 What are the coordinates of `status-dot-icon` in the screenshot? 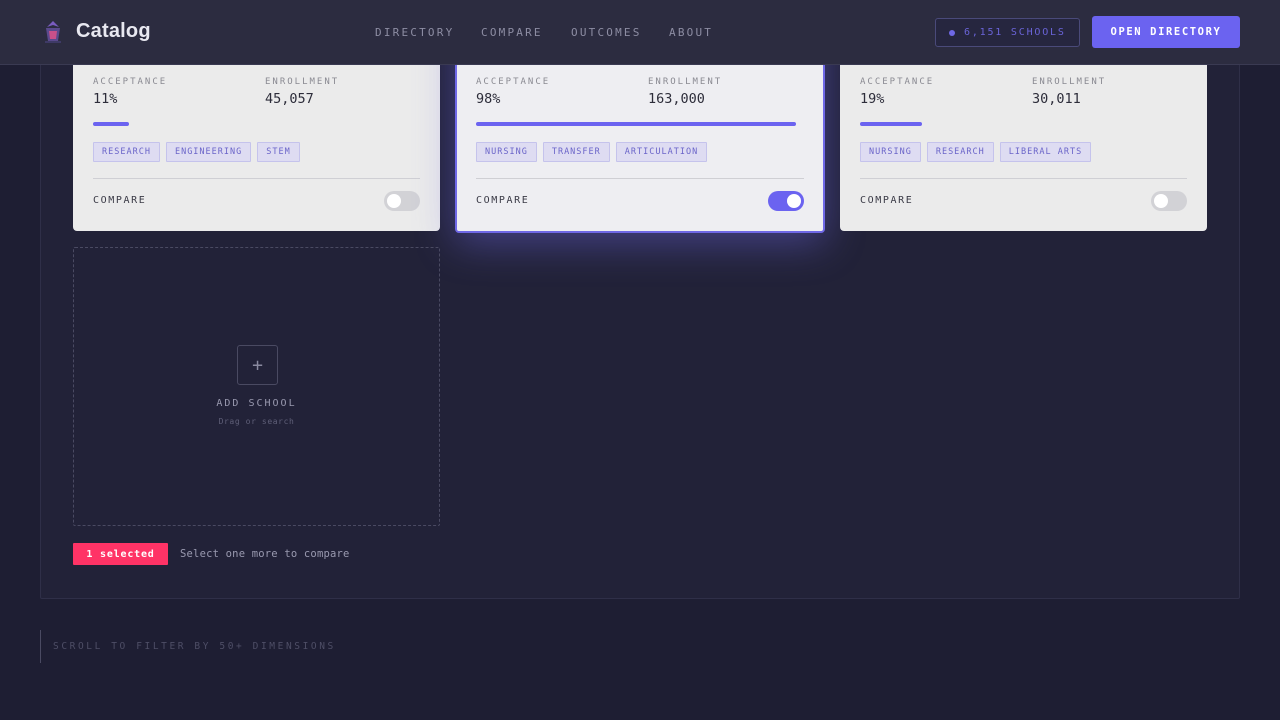 It's located at (952, 32).